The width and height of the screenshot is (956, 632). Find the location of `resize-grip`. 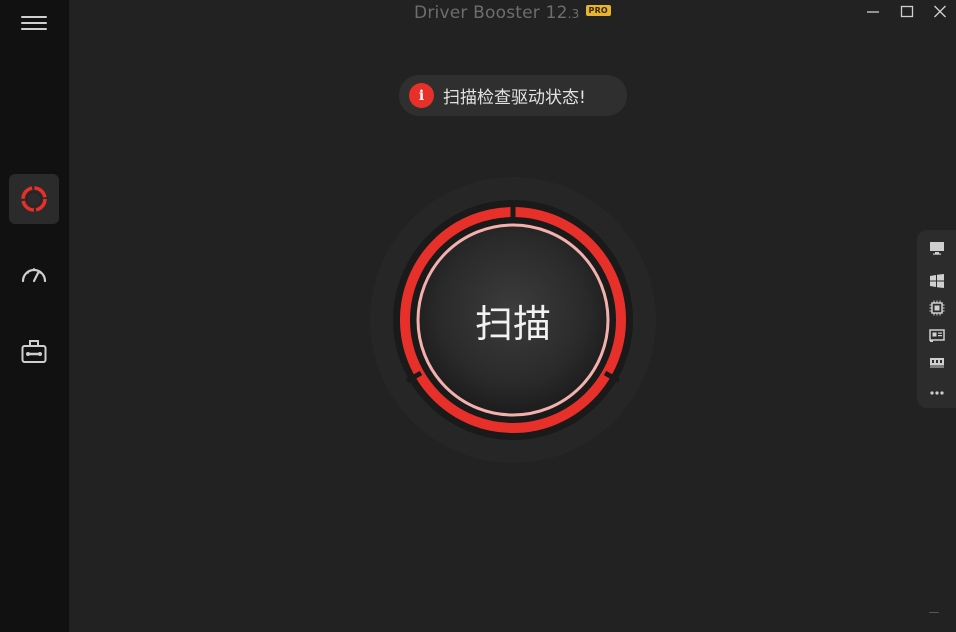

resize-grip is located at coordinates (934, 612).